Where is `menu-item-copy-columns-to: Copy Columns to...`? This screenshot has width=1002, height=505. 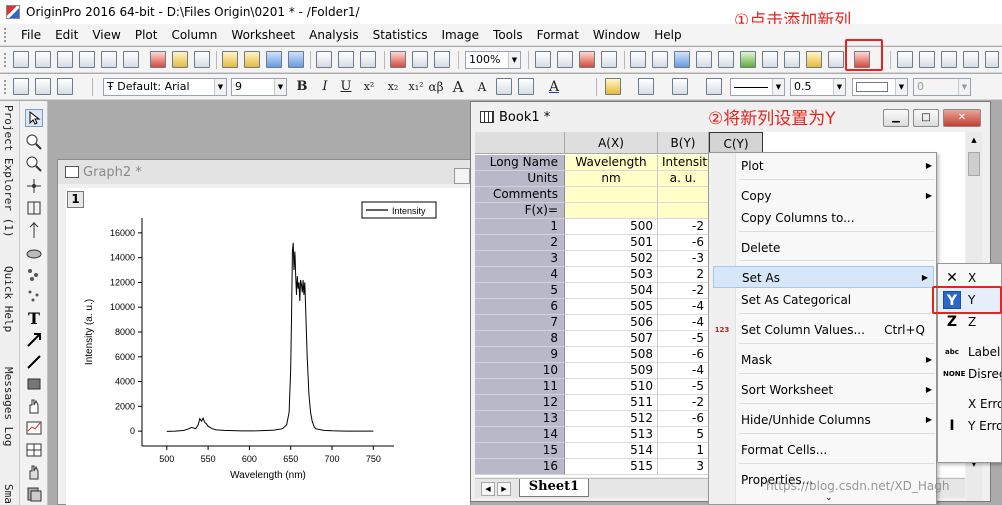
menu-item-copy-columns-to: Copy Columns to... is located at coordinates (836, 218).